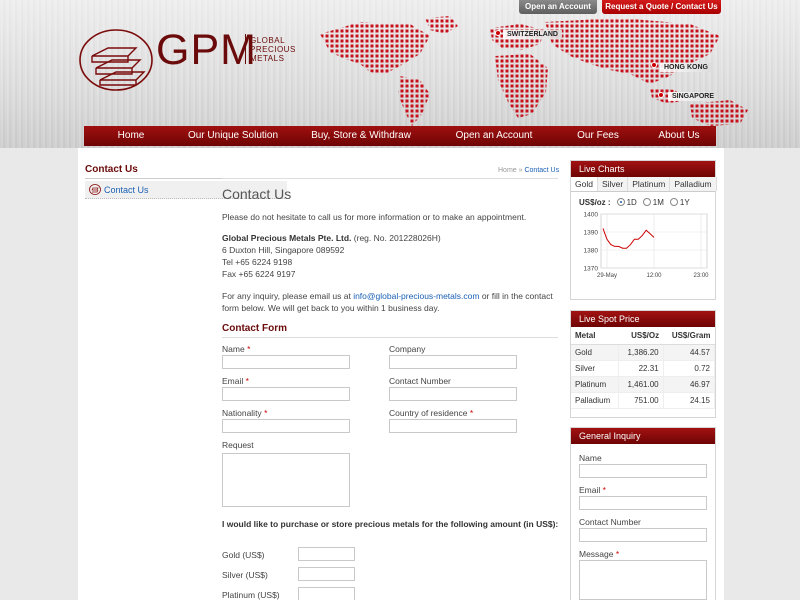 This screenshot has height=600, width=800. I want to click on col-usd-gram: US$/Gram, so click(689, 336).